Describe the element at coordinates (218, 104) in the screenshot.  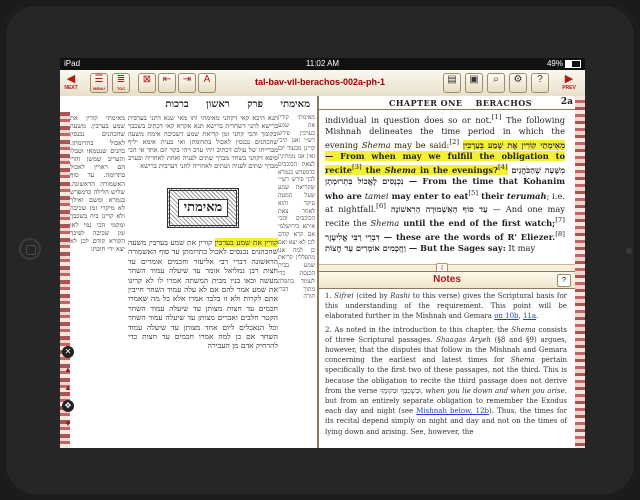
I see `header-word: ראשון` at that location.